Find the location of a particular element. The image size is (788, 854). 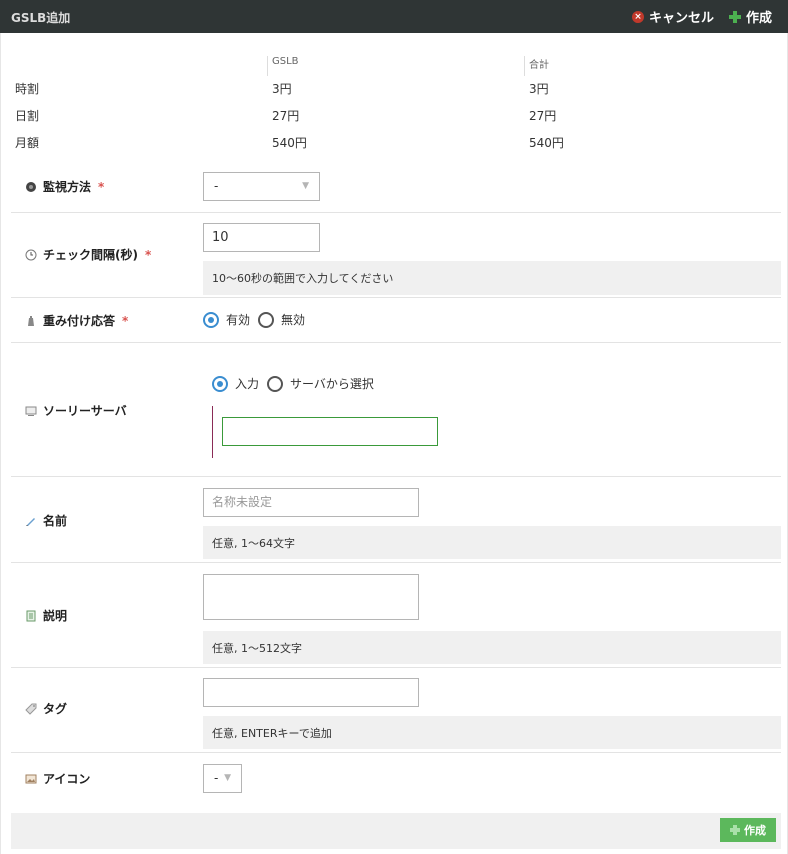

footer-create-button: 作成 is located at coordinates (748, 830).